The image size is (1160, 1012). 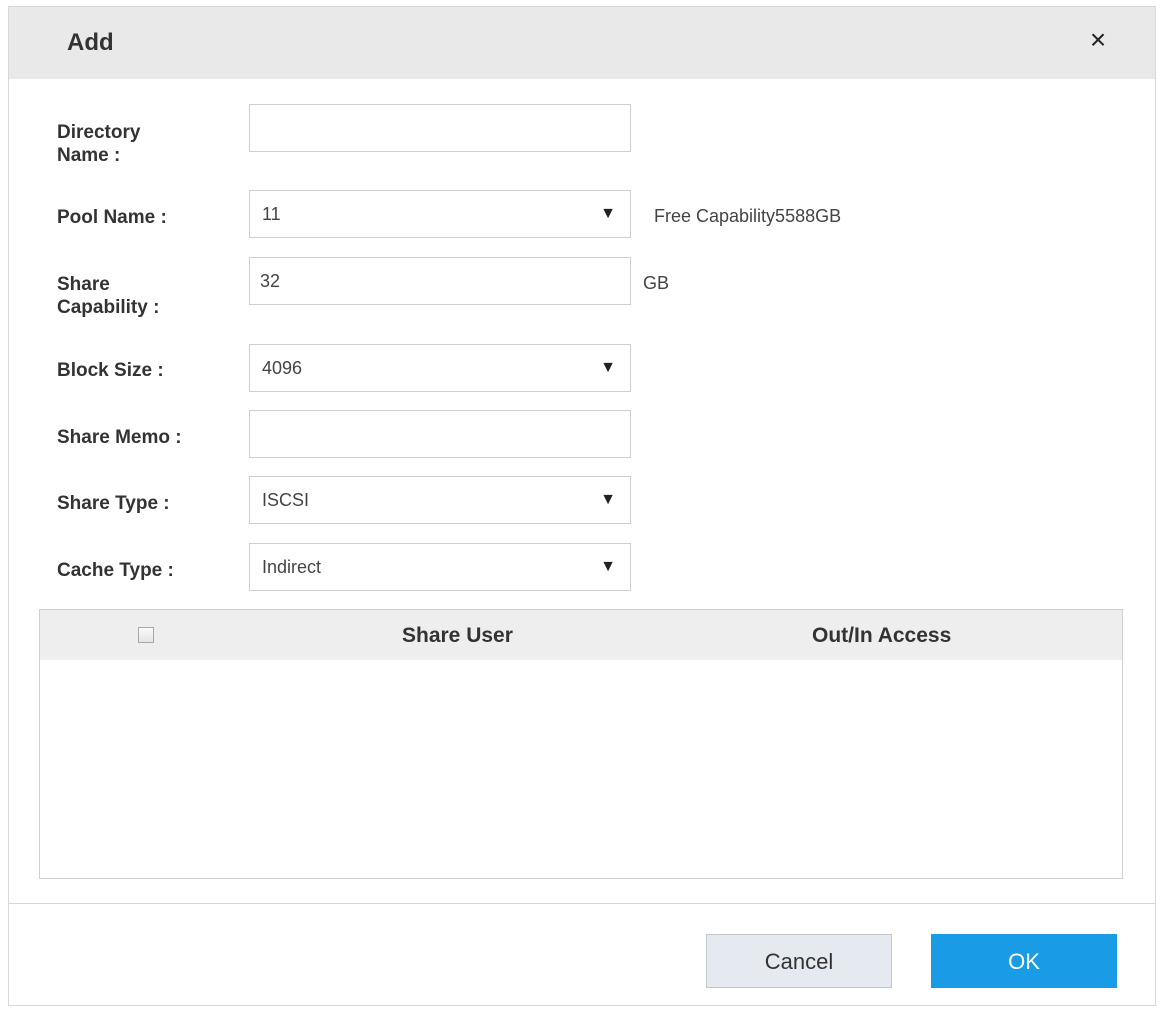 I want to click on cache-type-label: Cache Type :, so click(x=115, y=570).